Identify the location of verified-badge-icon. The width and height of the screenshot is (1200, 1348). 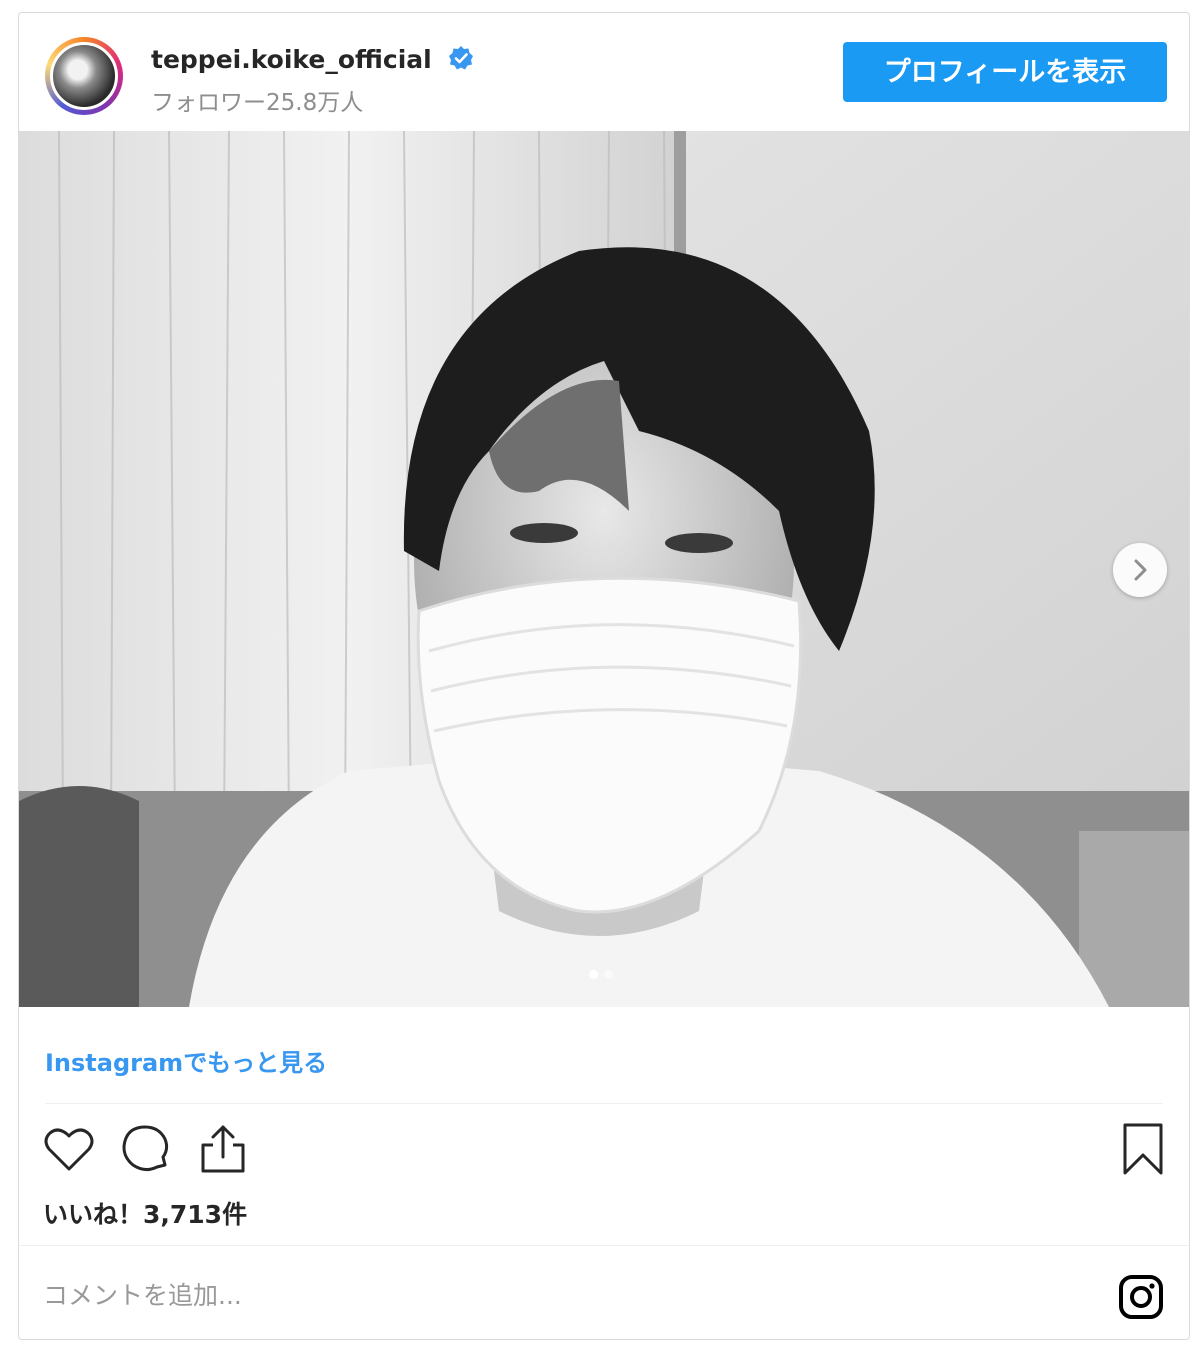
(461, 61).